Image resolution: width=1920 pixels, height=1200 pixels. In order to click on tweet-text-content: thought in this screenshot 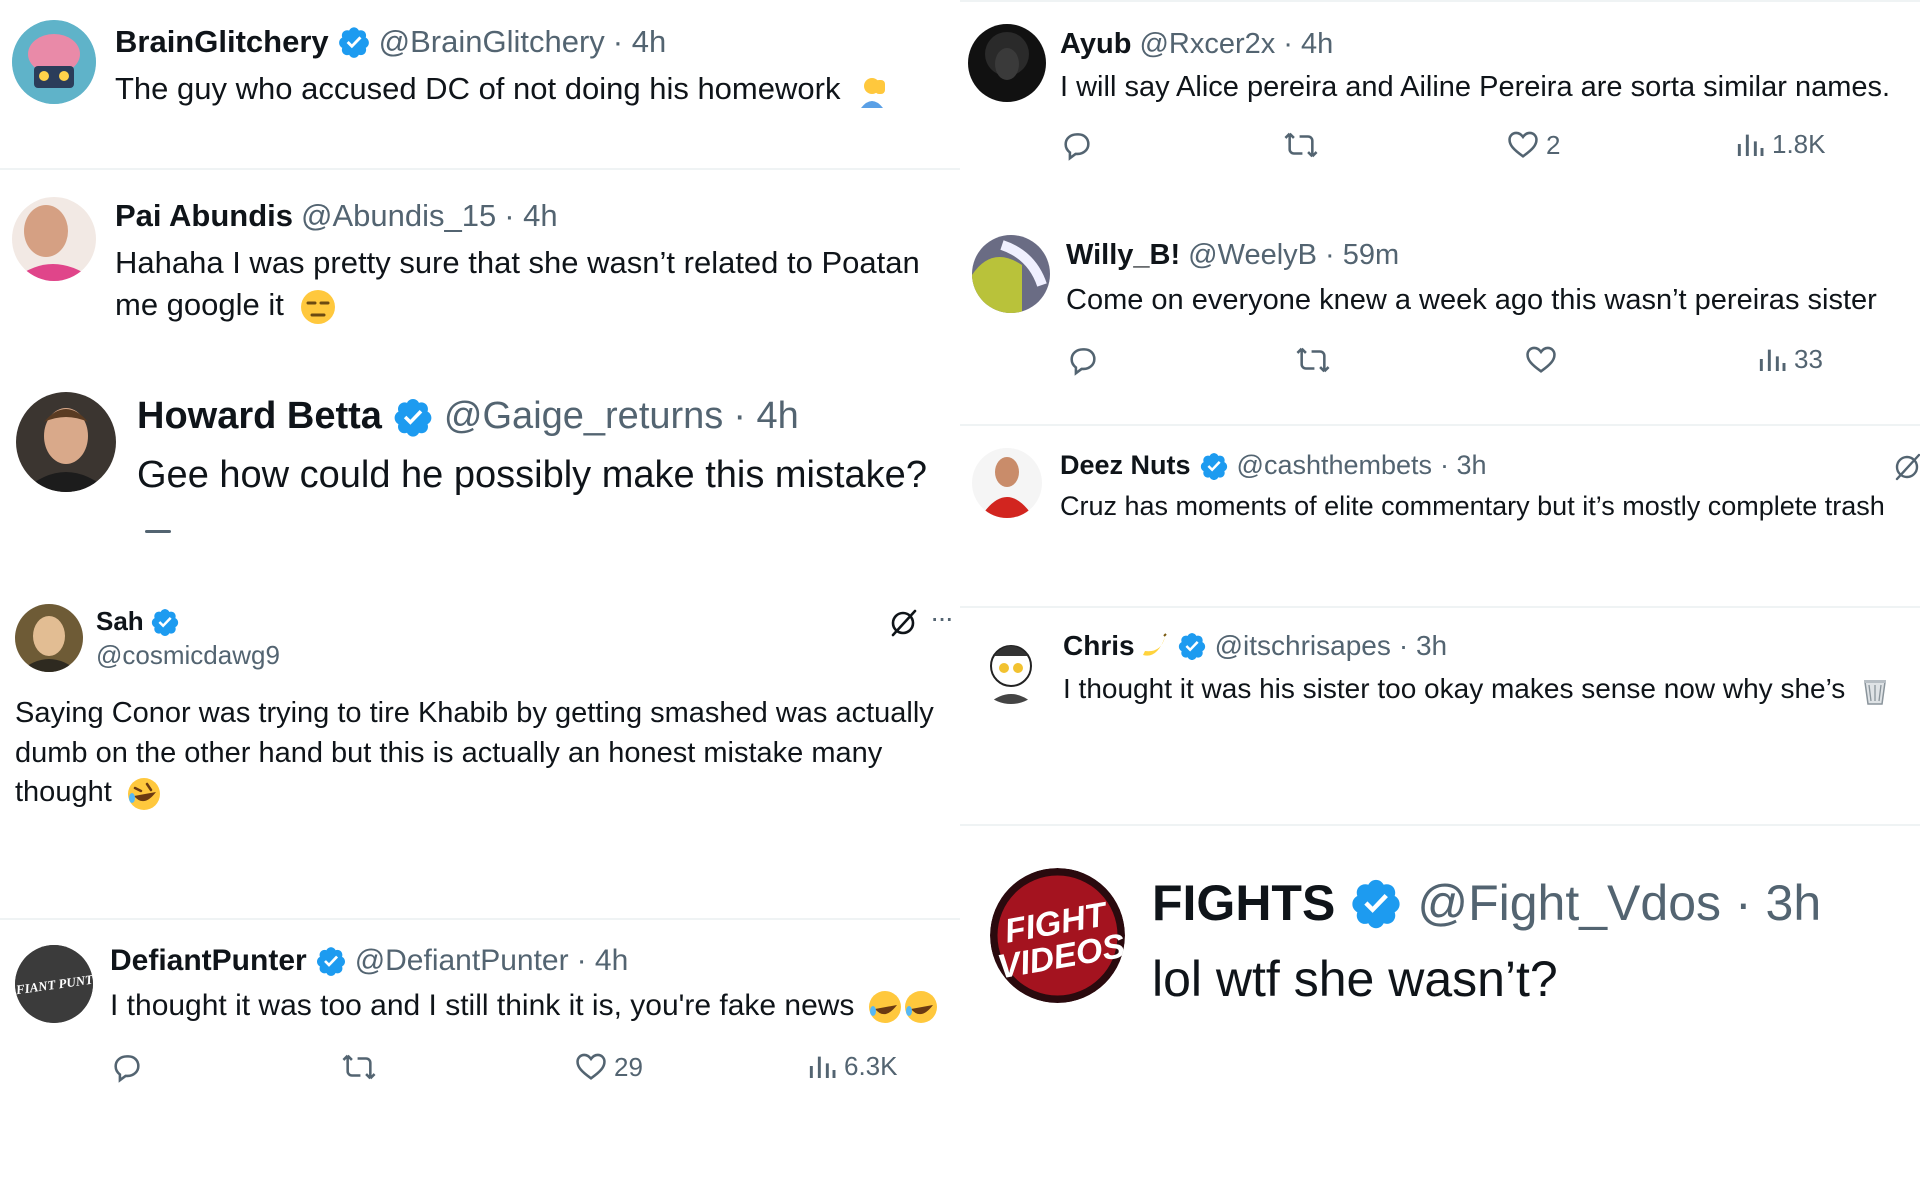, I will do `click(63, 792)`.